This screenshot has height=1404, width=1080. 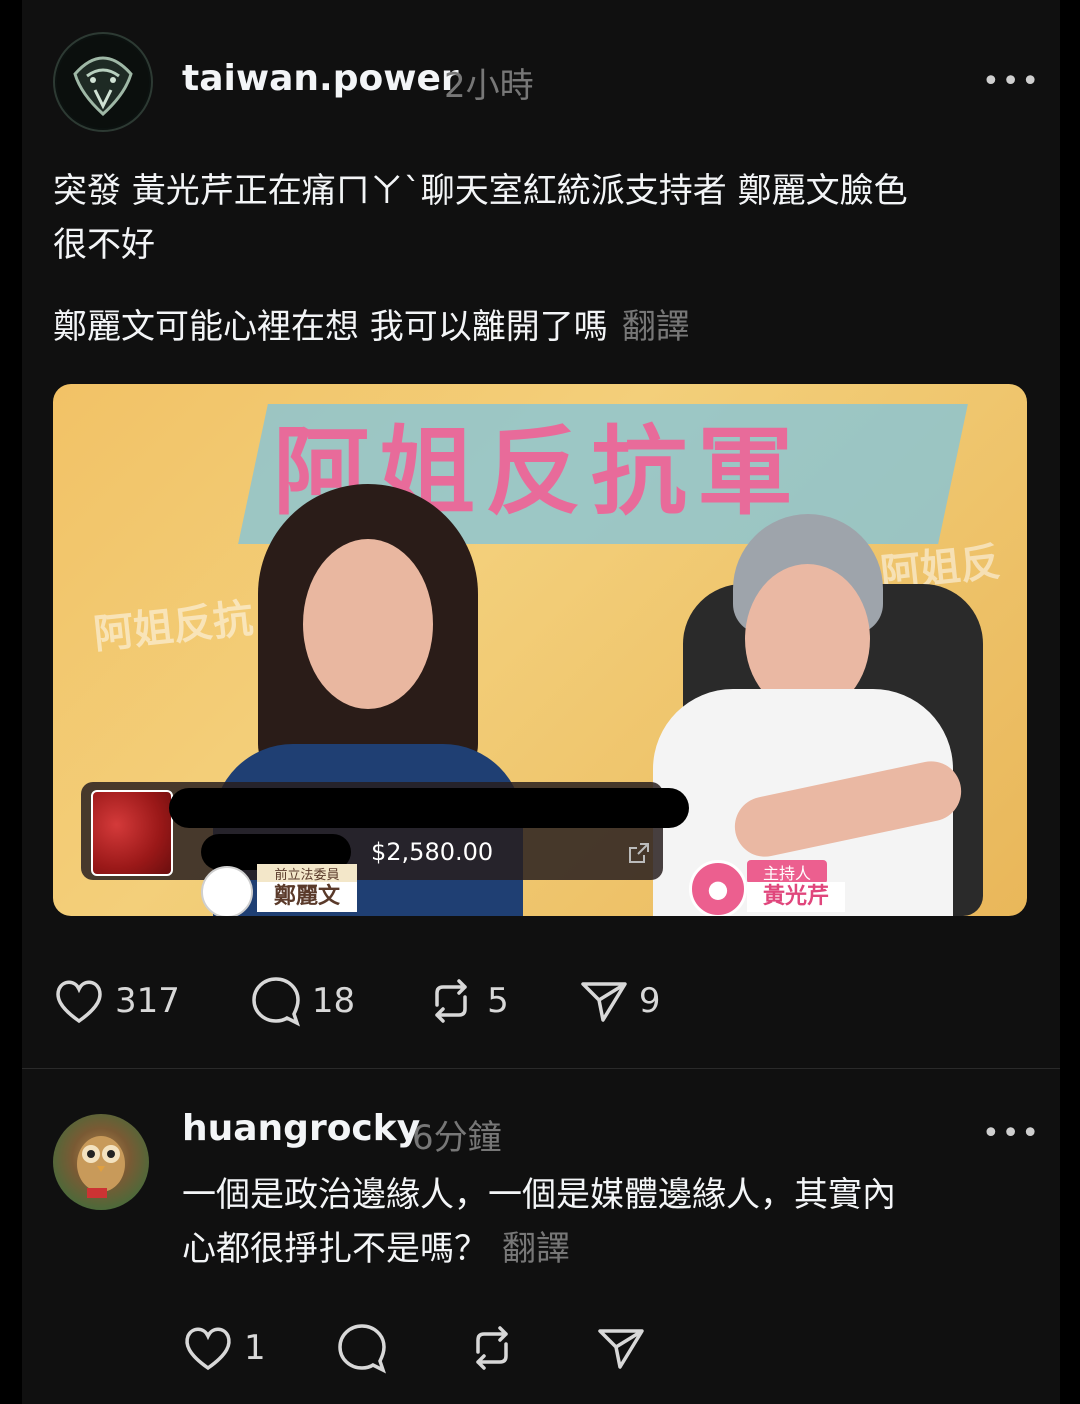 What do you see at coordinates (649, 1001) in the screenshot?
I see `share-count: 9` at bounding box center [649, 1001].